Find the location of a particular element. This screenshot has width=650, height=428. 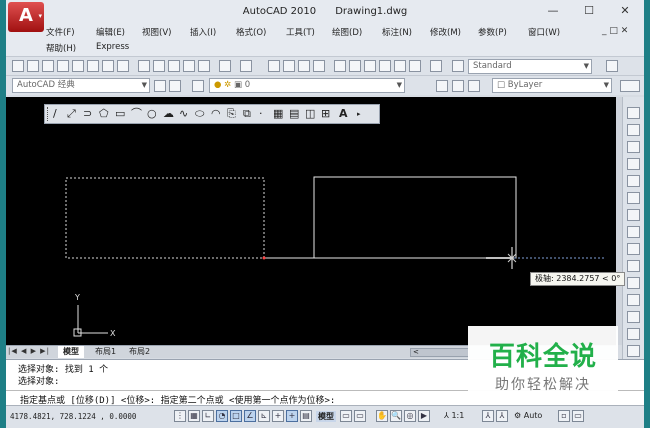

line-tool-icon: / is located at coordinates (55, 114).